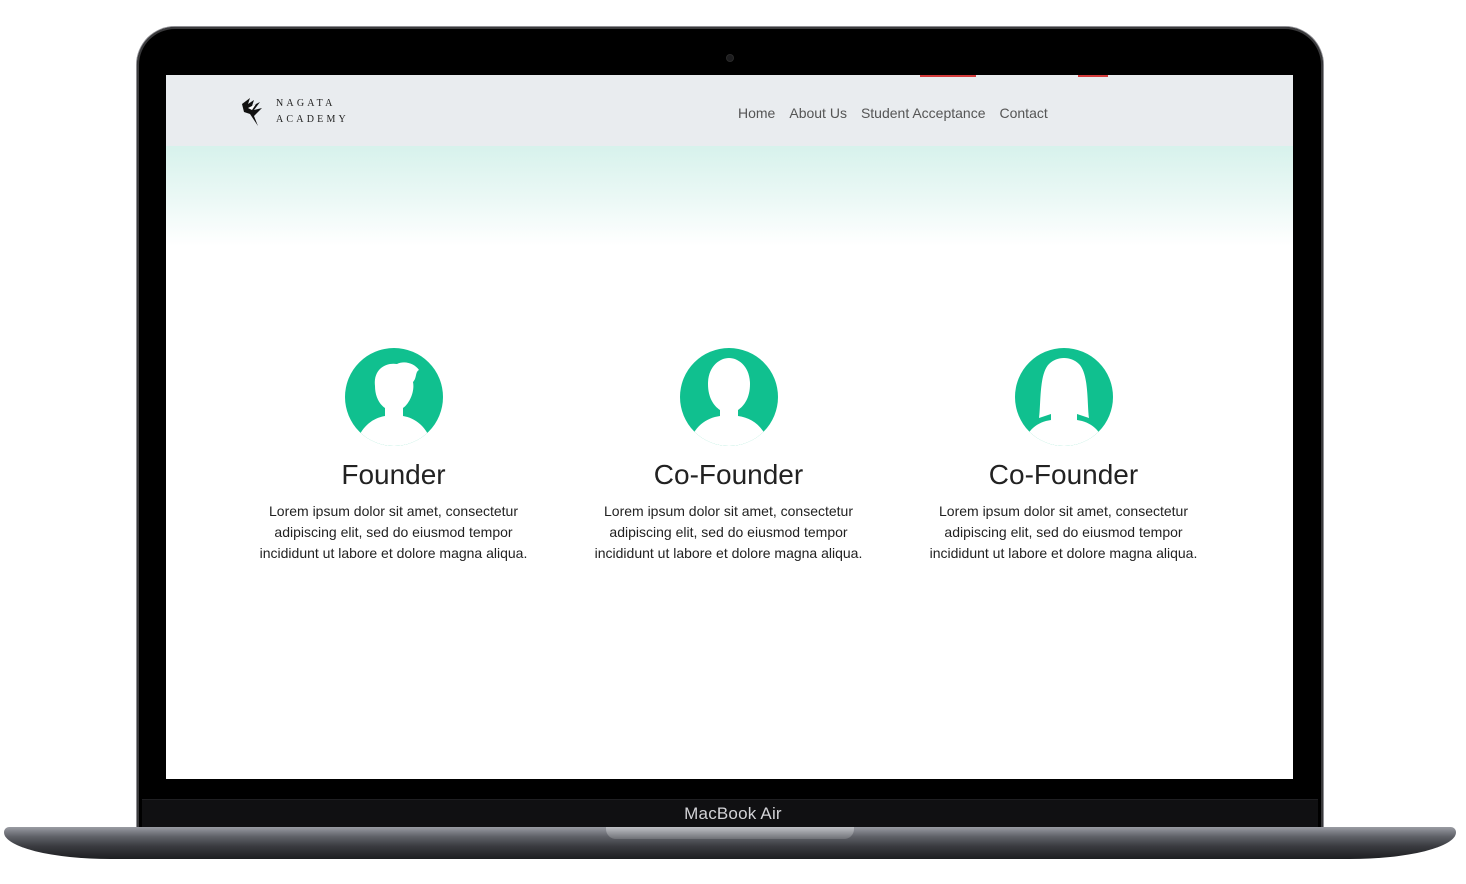 The height and width of the screenshot is (884, 1466). What do you see at coordinates (730, 58) in the screenshot?
I see `camera-icon` at bounding box center [730, 58].